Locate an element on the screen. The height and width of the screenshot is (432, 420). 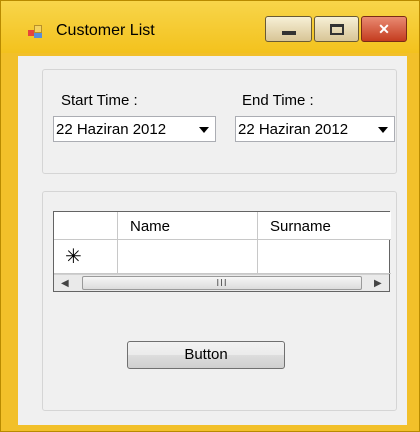
title-bar: Customer List ✕ is located at coordinates (210, 27).